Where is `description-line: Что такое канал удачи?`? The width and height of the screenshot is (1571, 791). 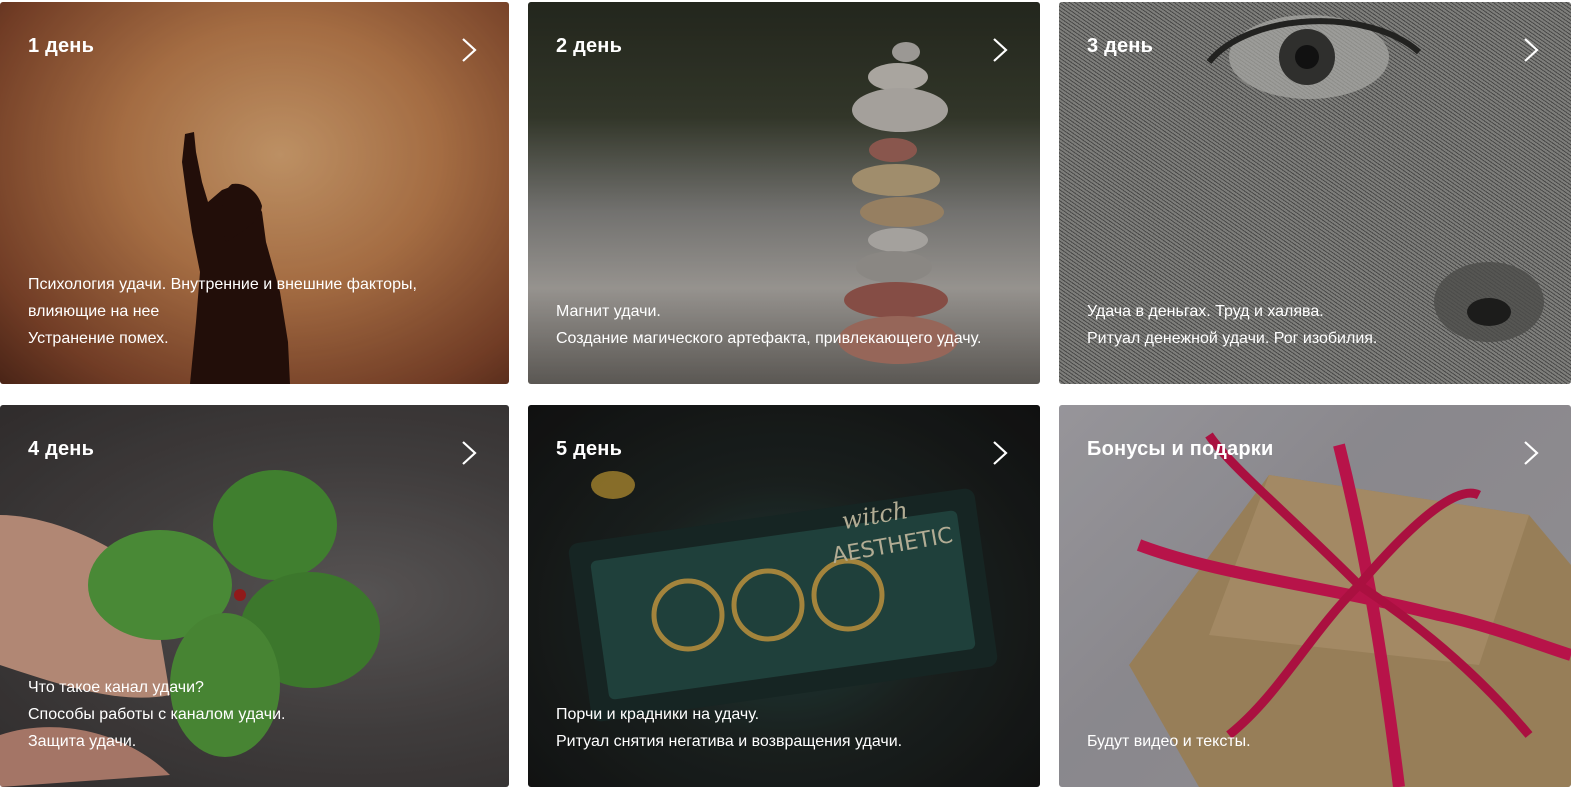
description-line: Что такое канал удачи? is located at coordinates (116, 687).